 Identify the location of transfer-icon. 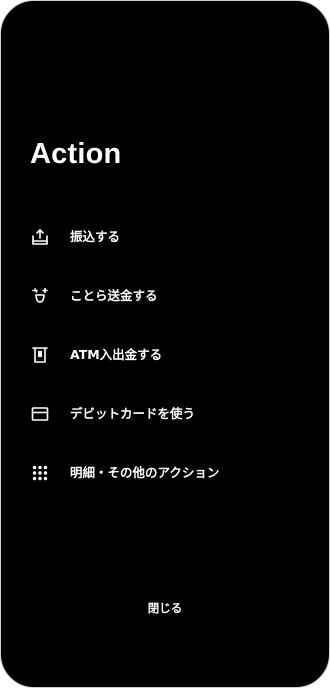
(40, 237).